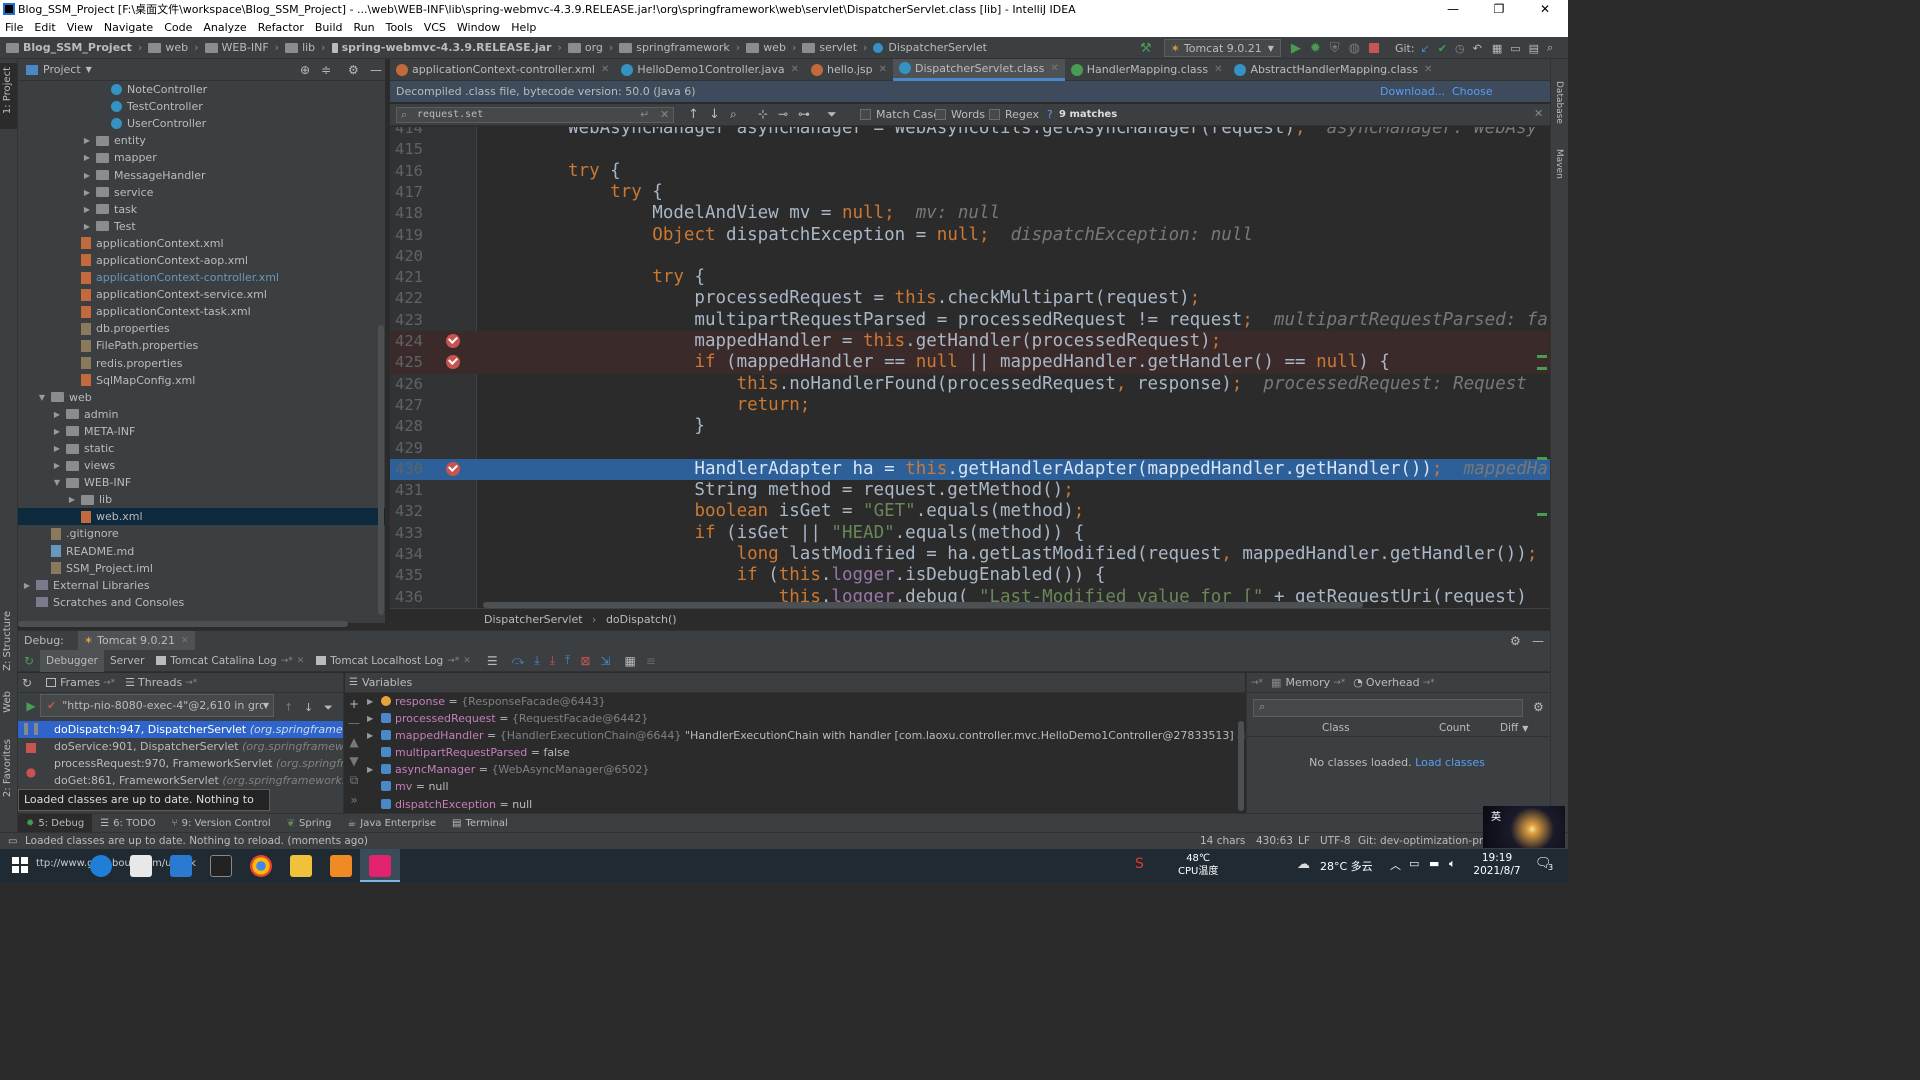 This screenshot has height=1080, width=1920. I want to click on debug-bug-icon: ✹, so click(1315, 48).